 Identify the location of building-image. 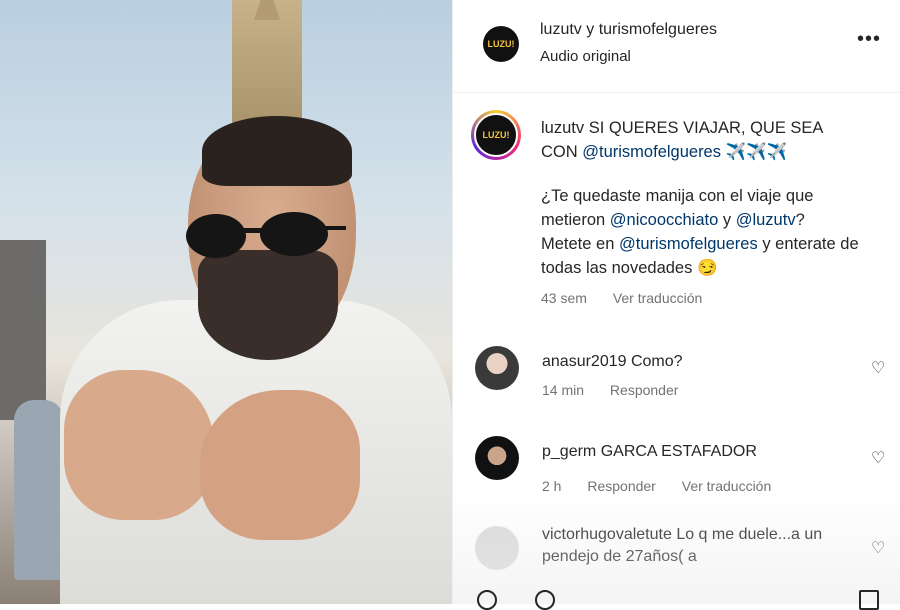
(23, 330).